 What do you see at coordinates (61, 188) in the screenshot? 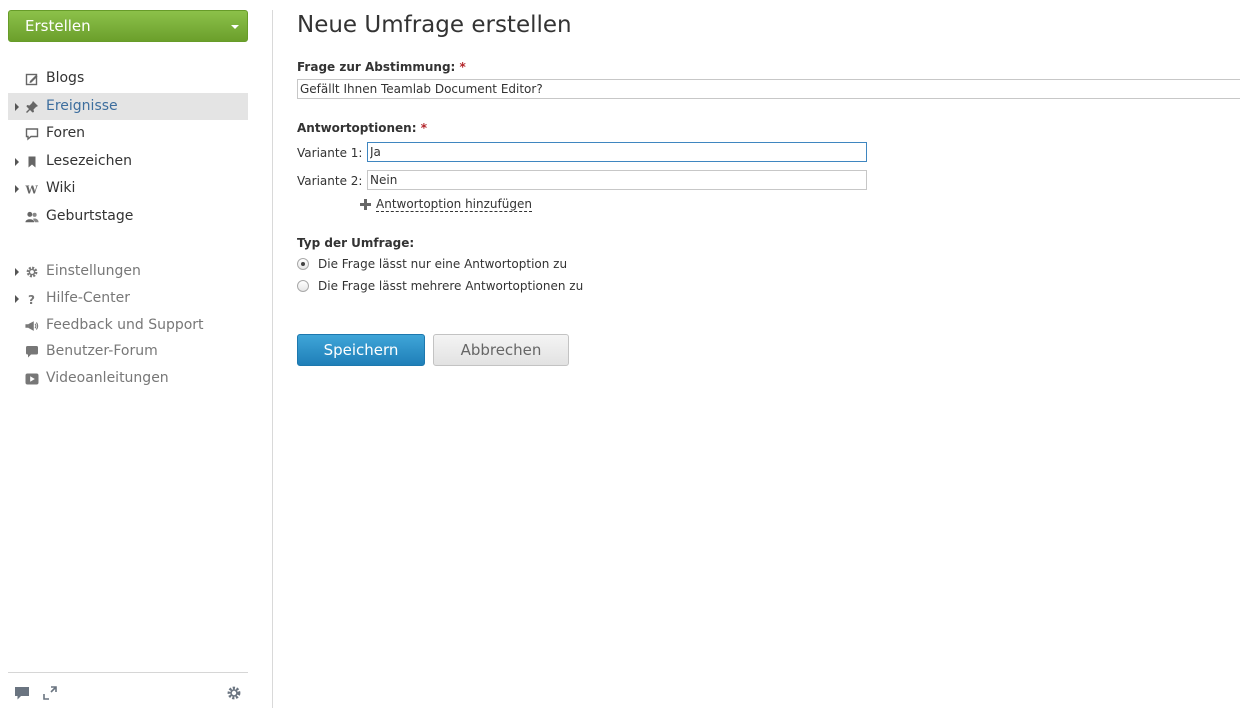
I see `sidebar-item-label: Wiki` at bounding box center [61, 188].